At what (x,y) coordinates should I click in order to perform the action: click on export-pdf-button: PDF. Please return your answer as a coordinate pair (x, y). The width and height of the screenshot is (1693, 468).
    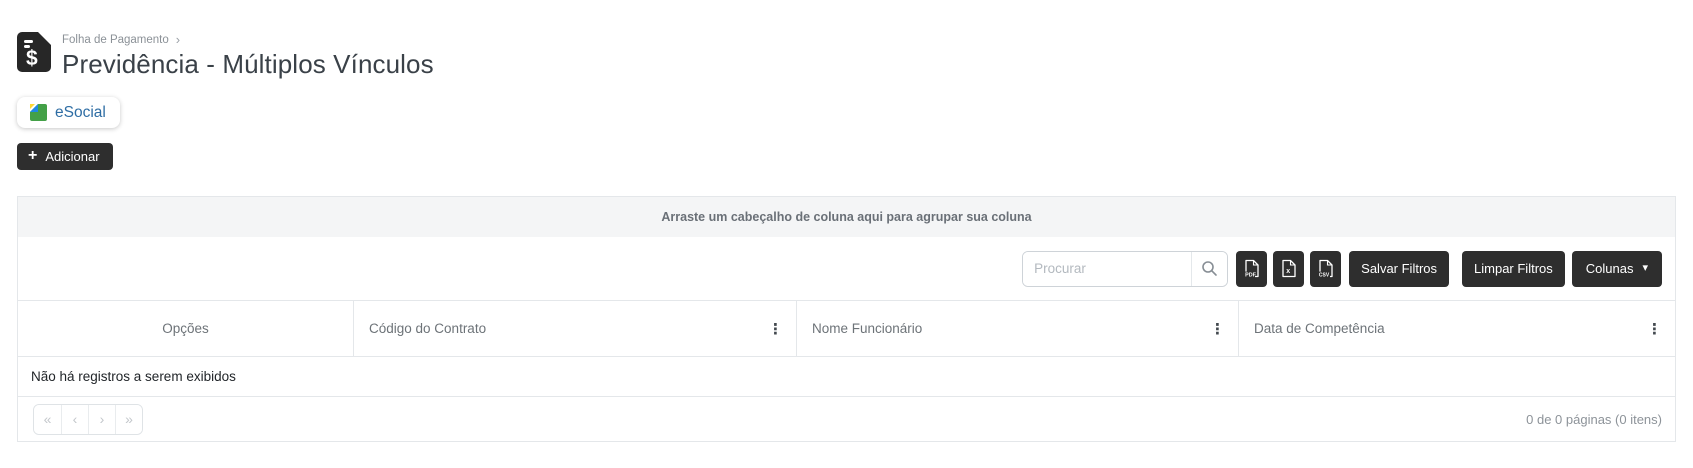
    Looking at the image, I should click on (1252, 268).